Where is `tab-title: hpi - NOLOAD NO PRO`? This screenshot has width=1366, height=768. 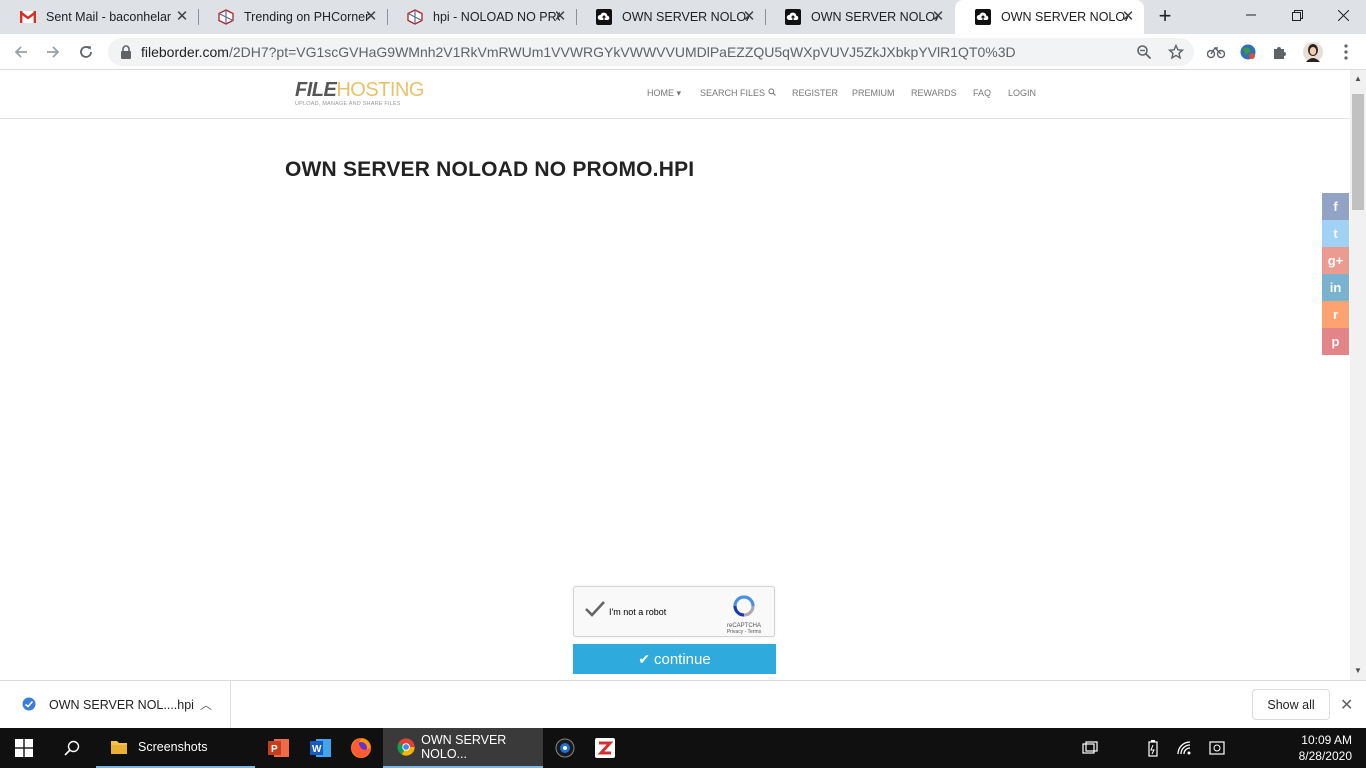 tab-title: hpi - NOLOAD NO PRO is located at coordinates (496, 17).